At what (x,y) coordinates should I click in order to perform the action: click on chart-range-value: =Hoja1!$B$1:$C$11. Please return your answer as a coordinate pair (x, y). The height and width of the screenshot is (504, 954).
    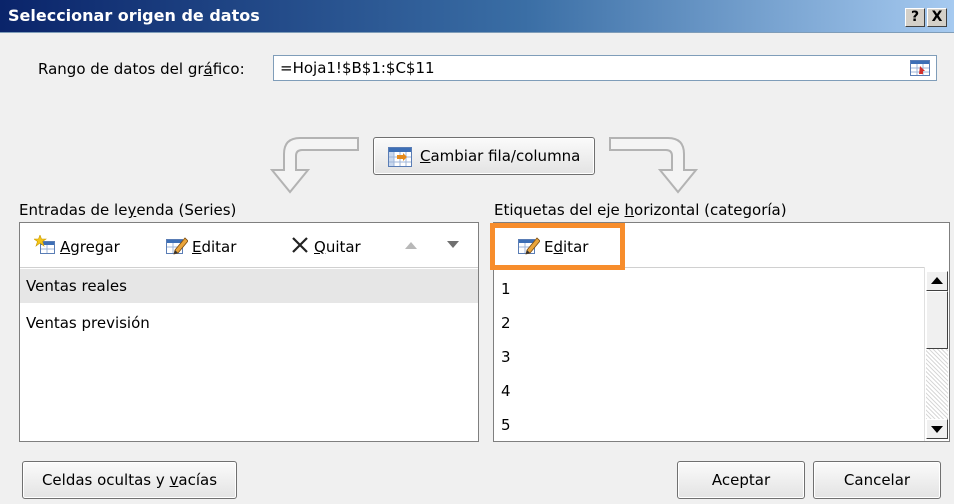
    Looking at the image, I should click on (357, 68).